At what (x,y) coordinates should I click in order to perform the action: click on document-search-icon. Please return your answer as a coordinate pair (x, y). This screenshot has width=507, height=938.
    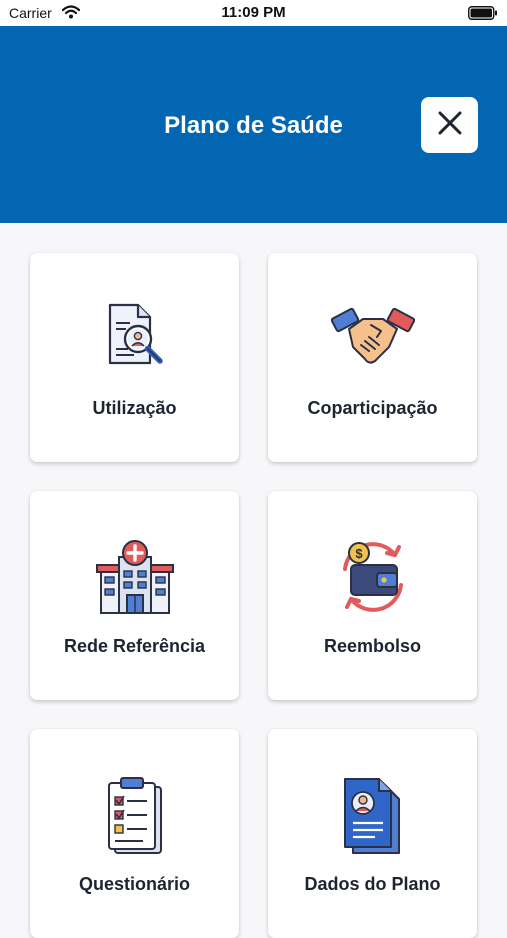
    Looking at the image, I should click on (135, 338).